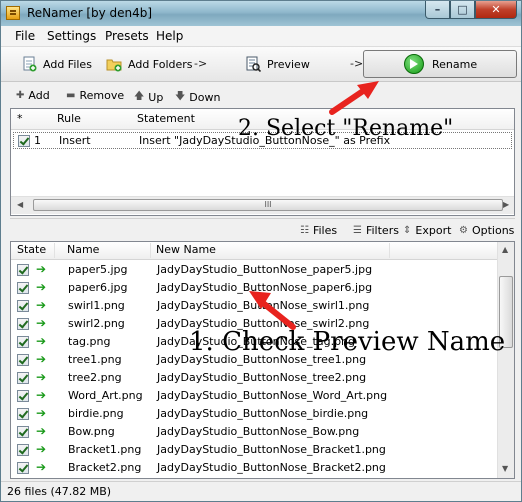 The width and height of the screenshot is (522, 502). Describe the element at coordinates (272, 310) in the screenshot. I see `annotation-arrow-preview` at that location.